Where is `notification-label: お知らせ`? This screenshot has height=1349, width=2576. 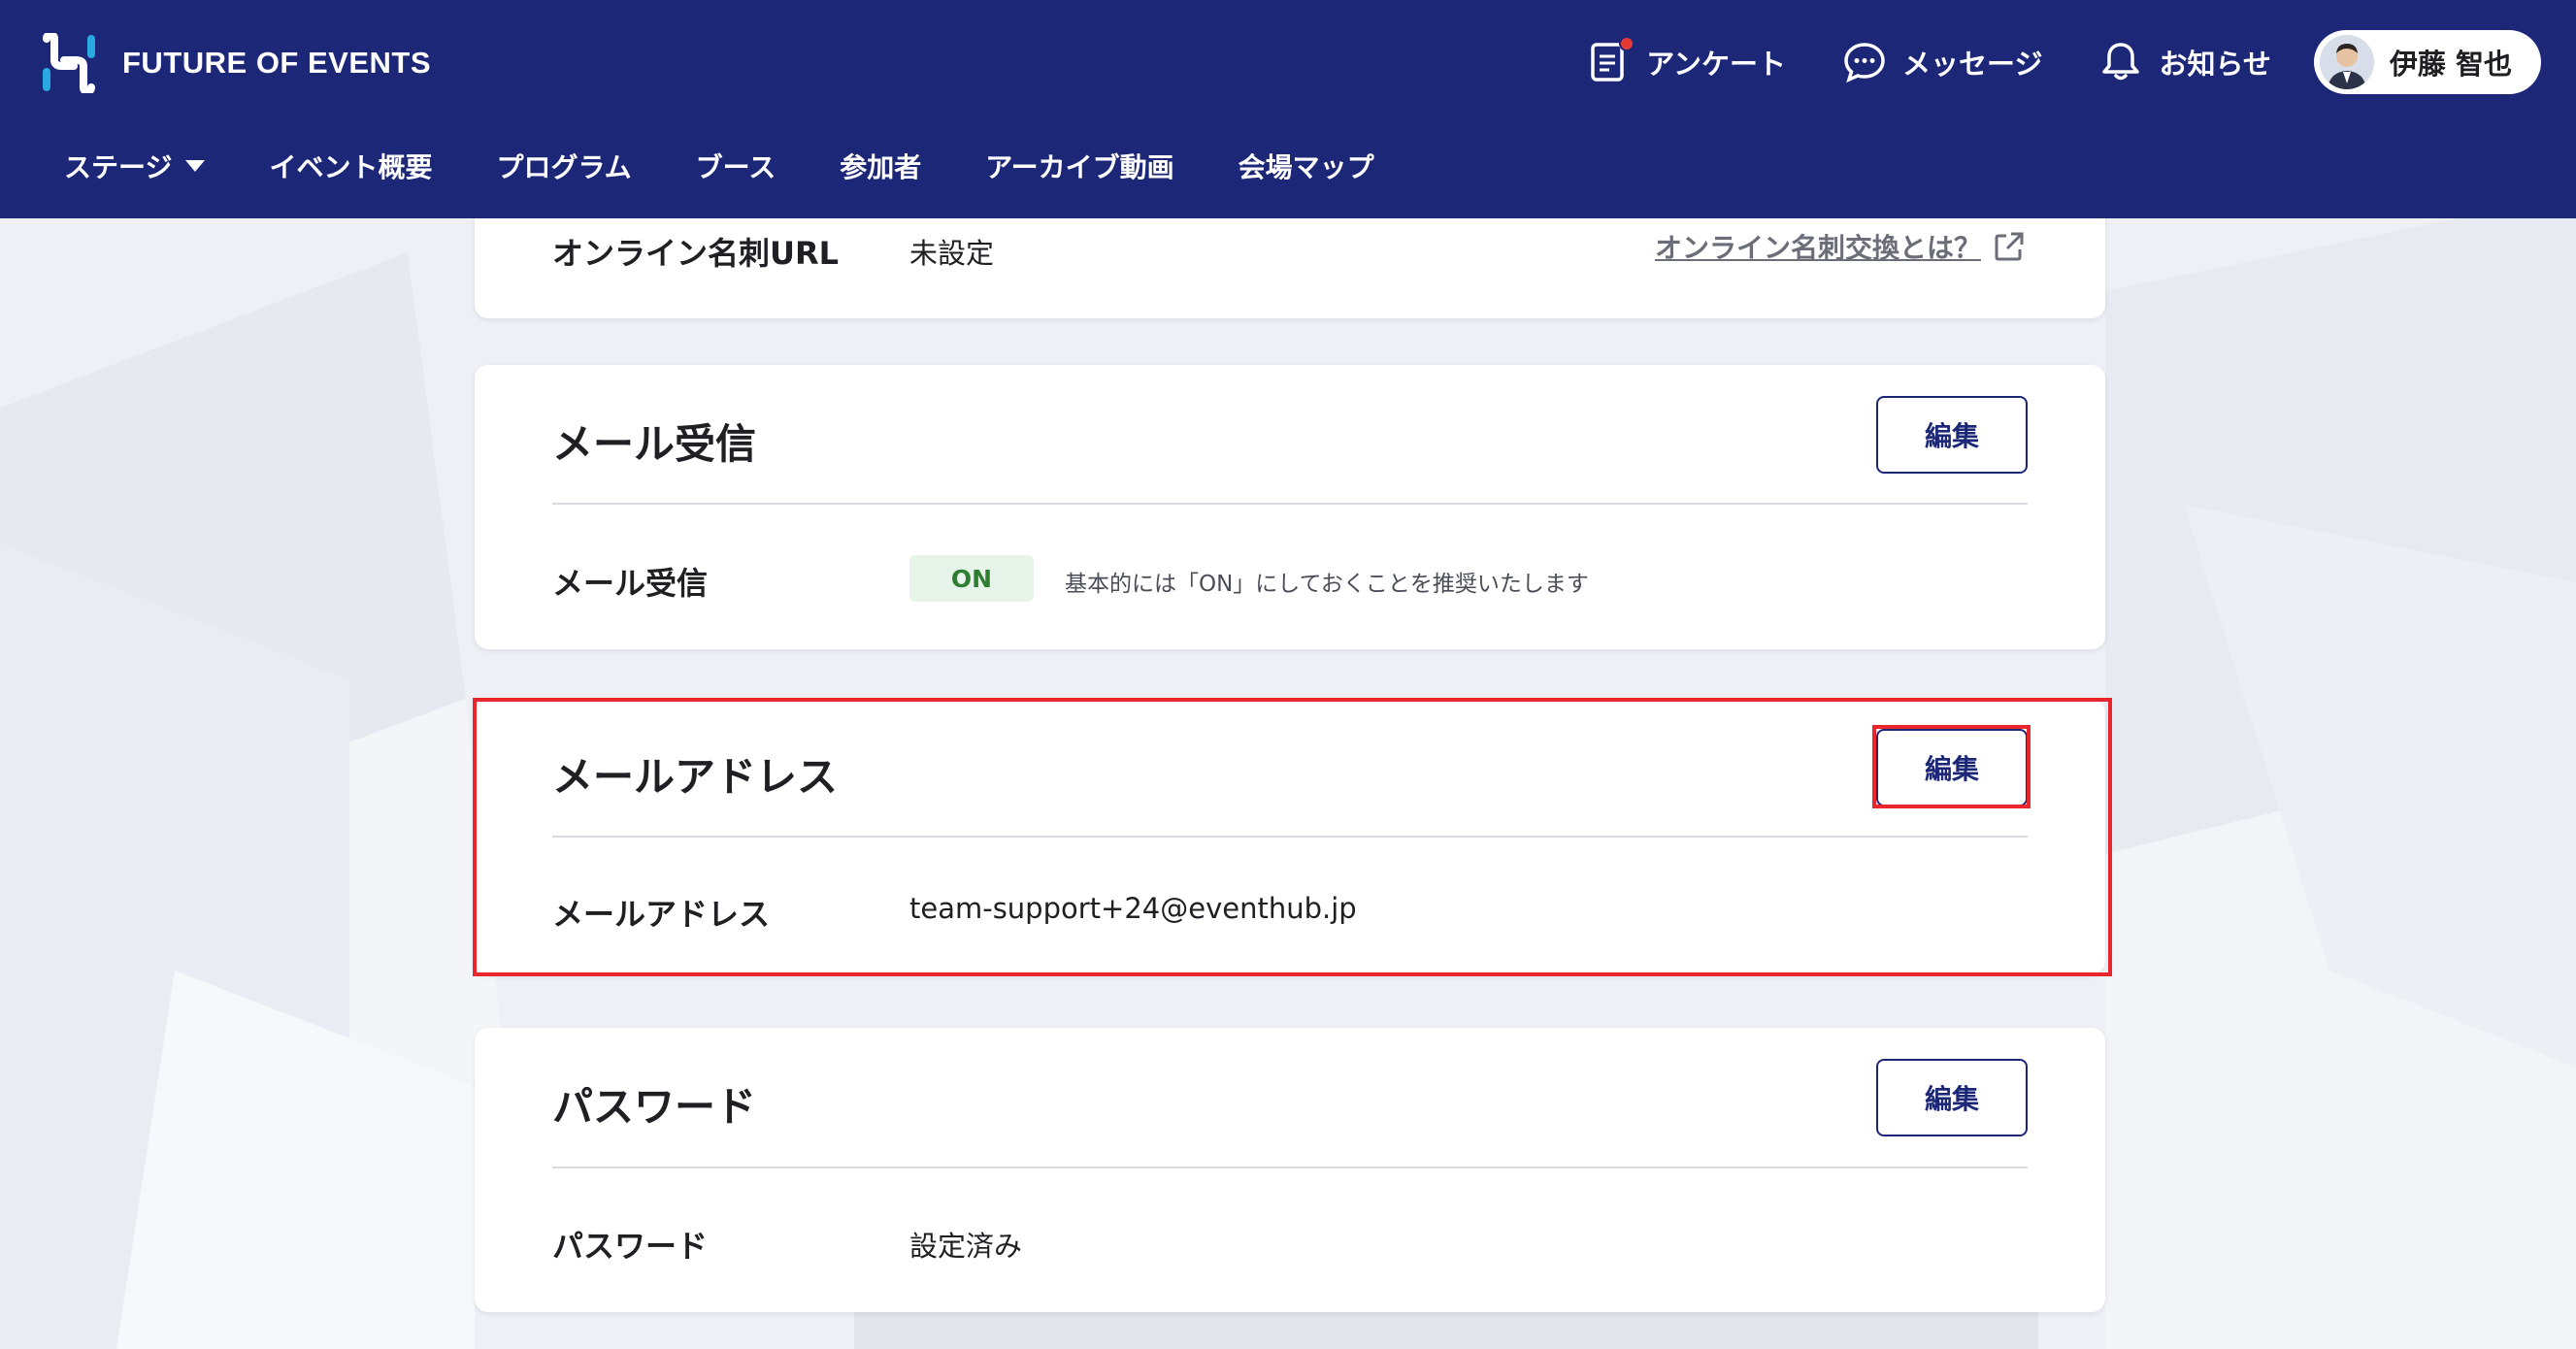 notification-label: お知らせ is located at coordinates (2215, 64).